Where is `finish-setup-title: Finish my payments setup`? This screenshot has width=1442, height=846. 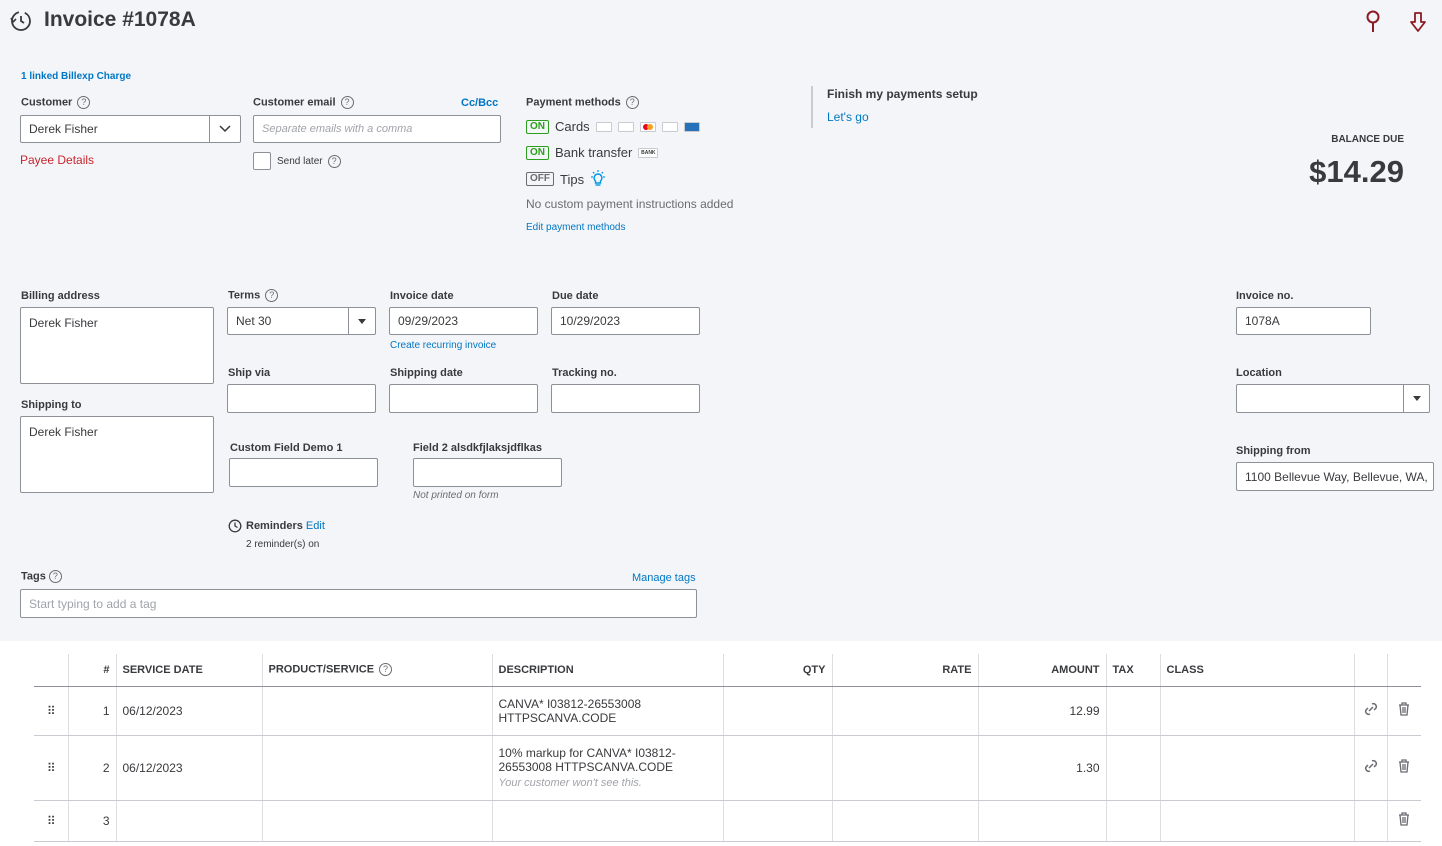
finish-setup-title: Finish my payments setup is located at coordinates (902, 94).